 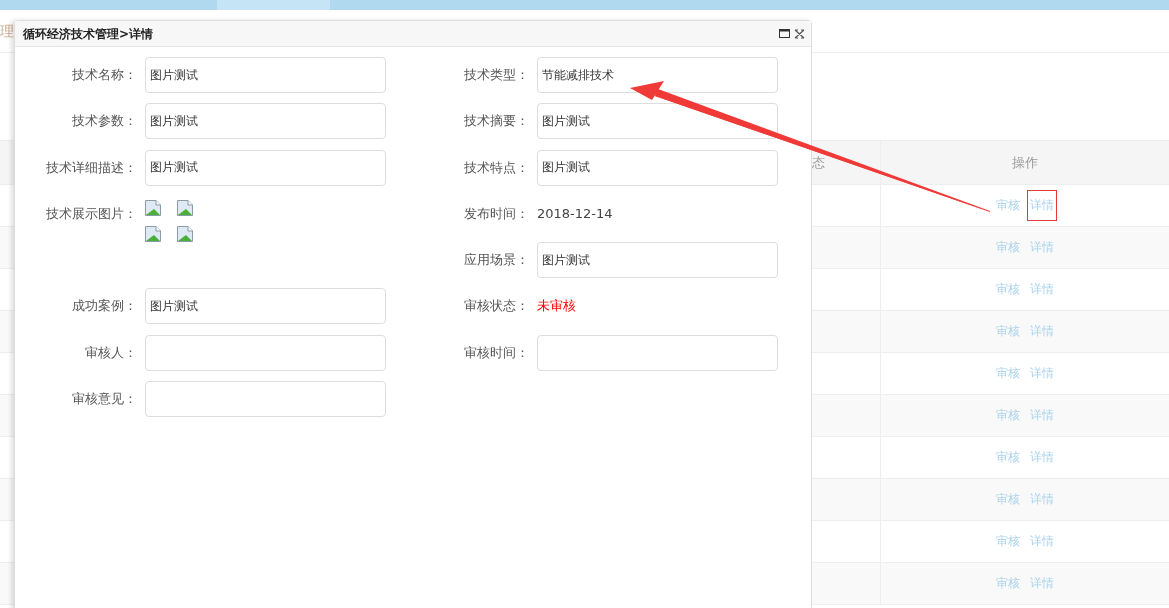 I want to click on status-text: 未审核, so click(x=556, y=306).